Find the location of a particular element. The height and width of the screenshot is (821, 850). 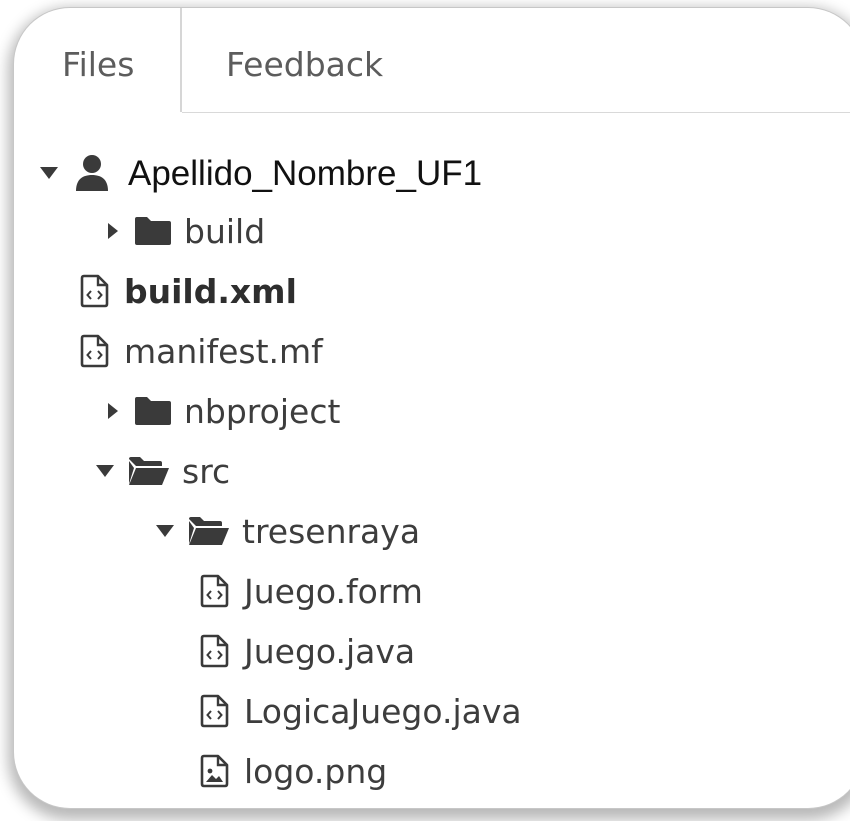

tab-divider is located at coordinates (181, 60).